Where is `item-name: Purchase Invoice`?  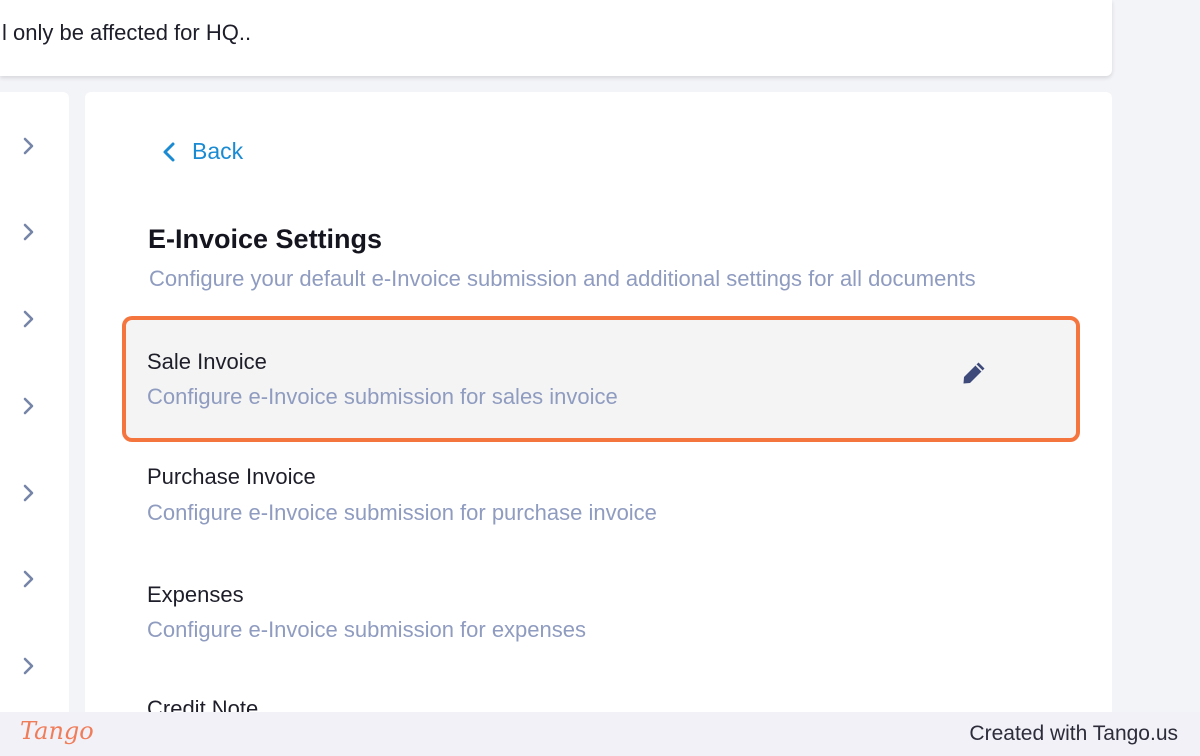 item-name: Purchase Invoice is located at coordinates (231, 476).